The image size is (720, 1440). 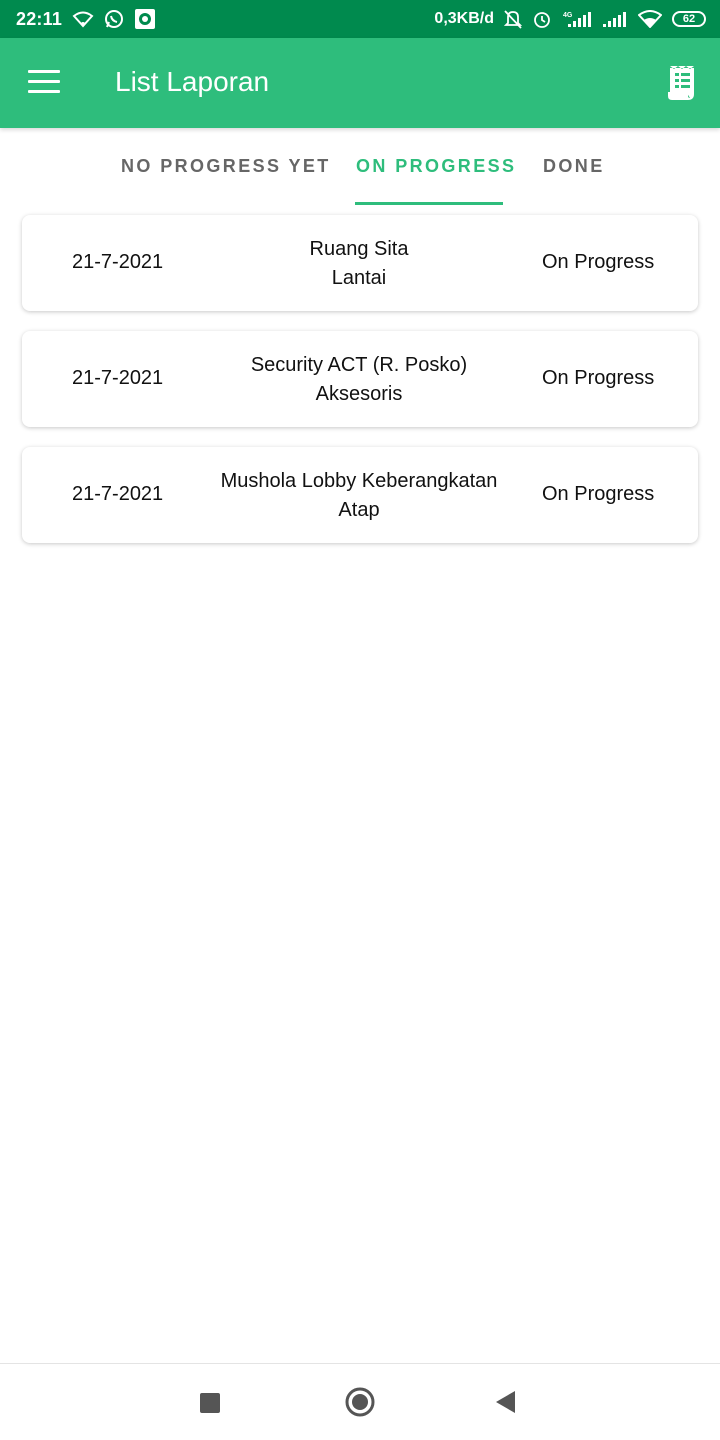 I want to click on tab-indicator, so click(x=429, y=203).